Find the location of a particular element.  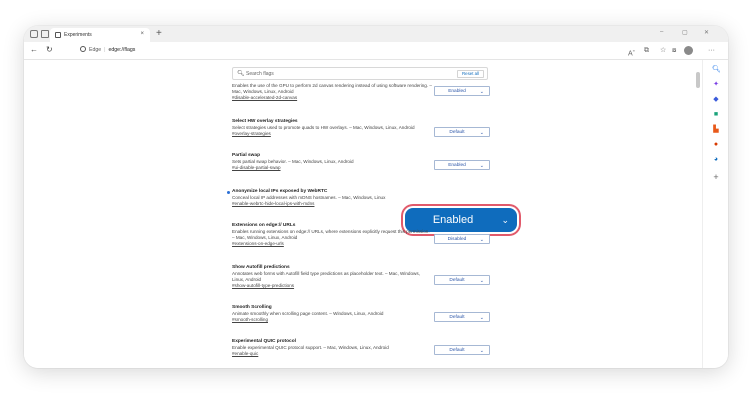

tab-title: Experiments is located at coordinates (78, 35).